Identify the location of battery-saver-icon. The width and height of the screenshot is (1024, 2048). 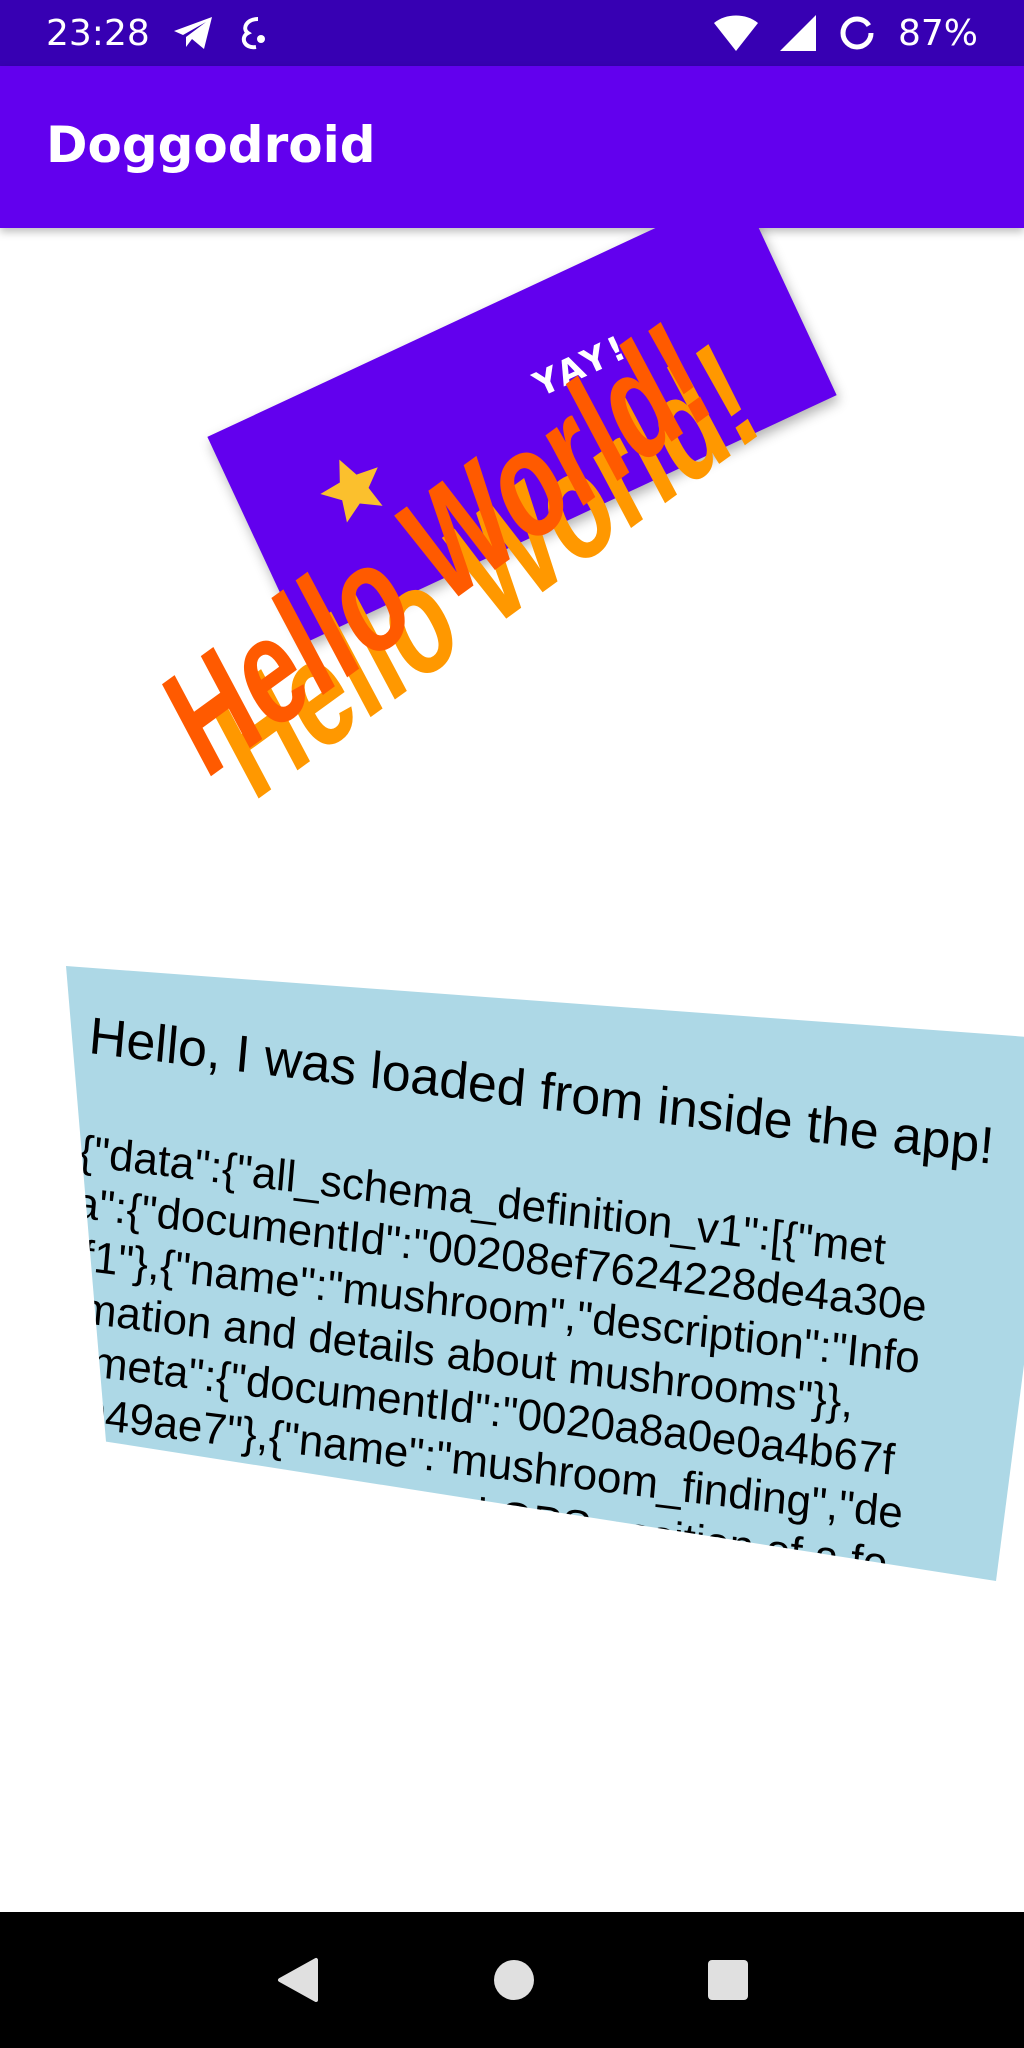
(857, 33).